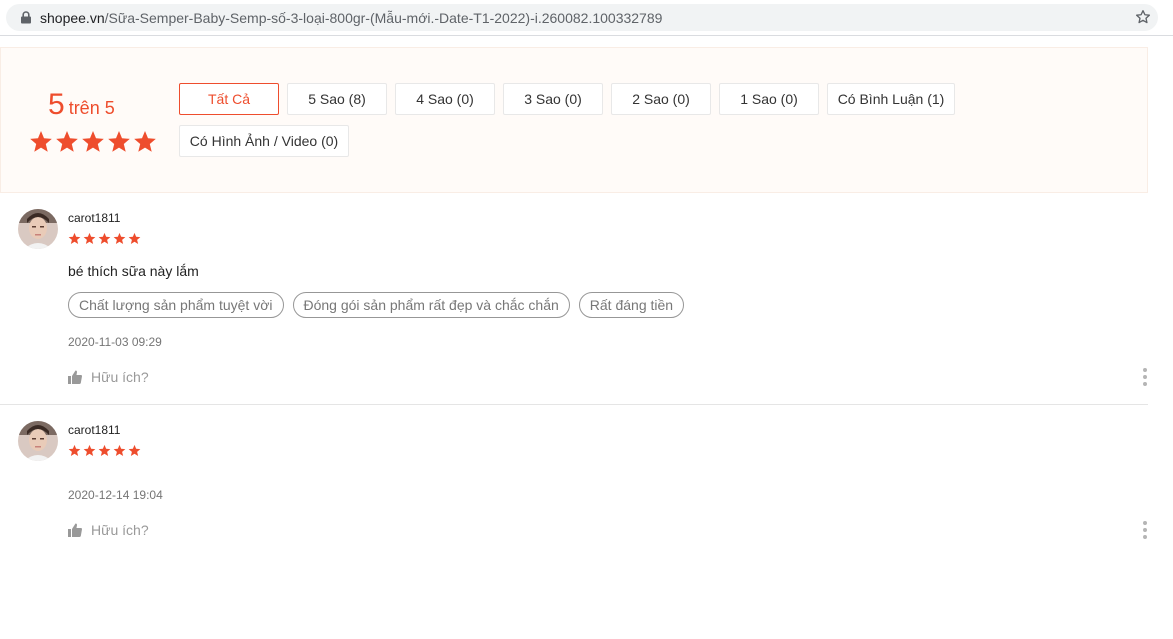 The width and height of the screenshot is (1173, 639). Describe the element at coordinates (229, 99) in the screenshot. I see `filter-all-button: Tất Cả` at that location.